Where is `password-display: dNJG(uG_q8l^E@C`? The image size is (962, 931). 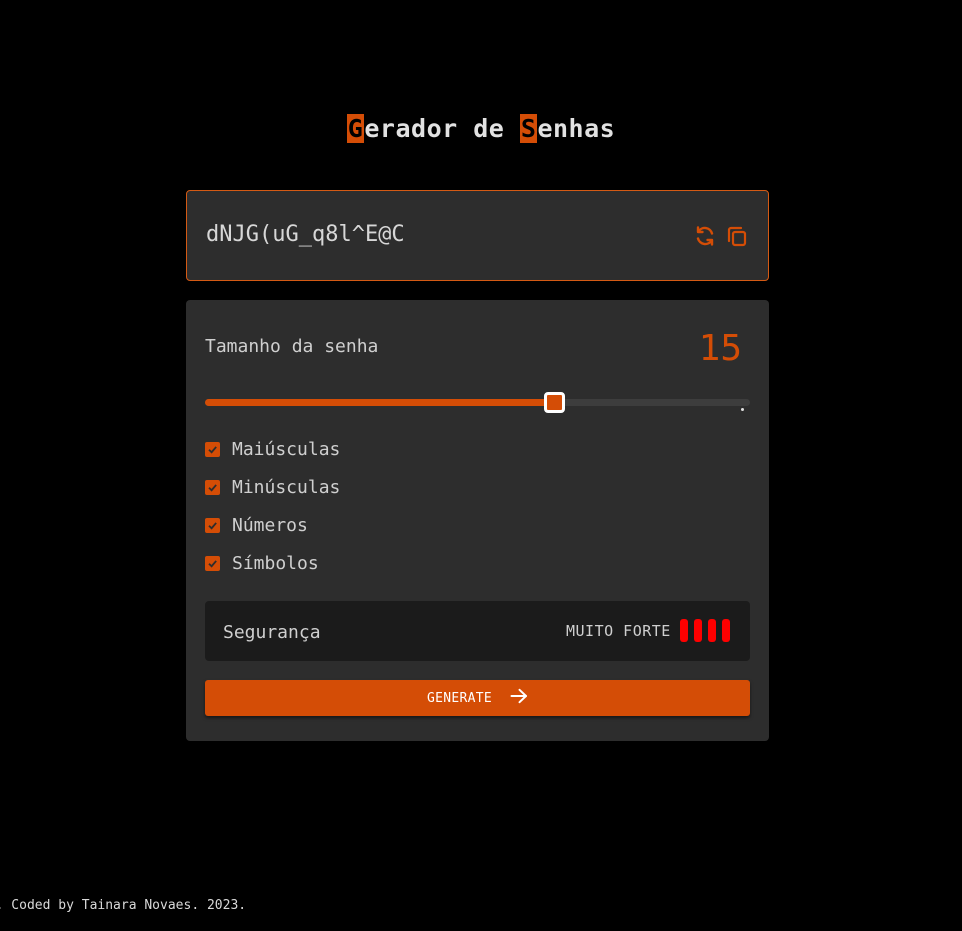
password-display: dNJG(uG_q8l^E@C is located at coordinates (477, 235).